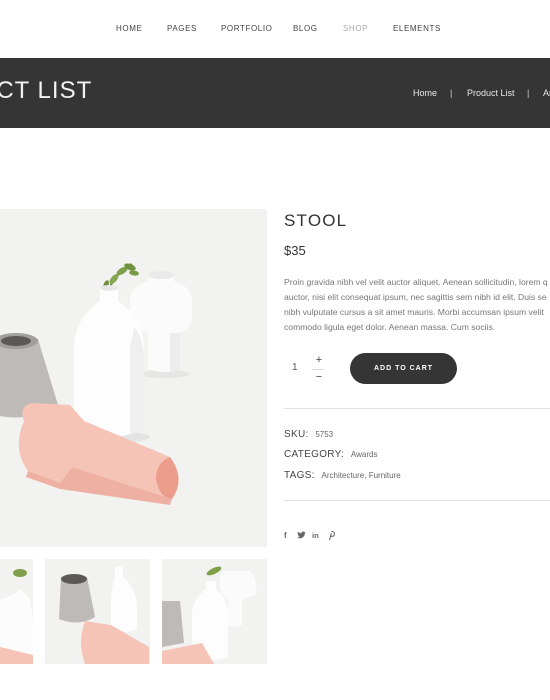  Describe the element at coordinates (385, 475) in the screenshot. I see `tag-link: Furniture` at that location.